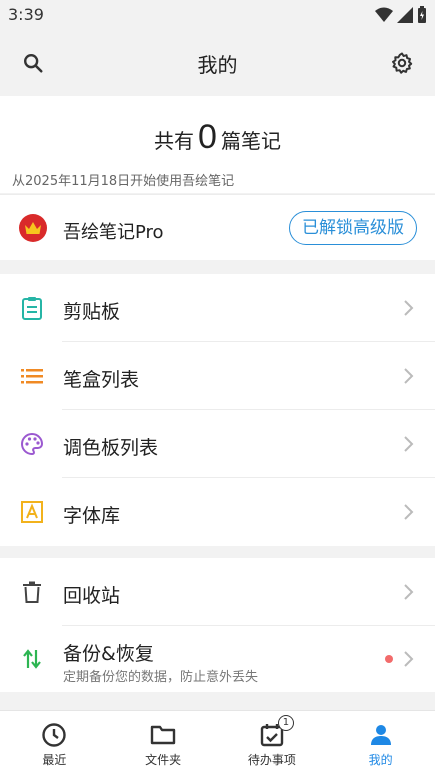  Describe the element at coordinates (217, 592) in the screenshot. I see `menu-item-recycle-bin: 回收站` at that location.